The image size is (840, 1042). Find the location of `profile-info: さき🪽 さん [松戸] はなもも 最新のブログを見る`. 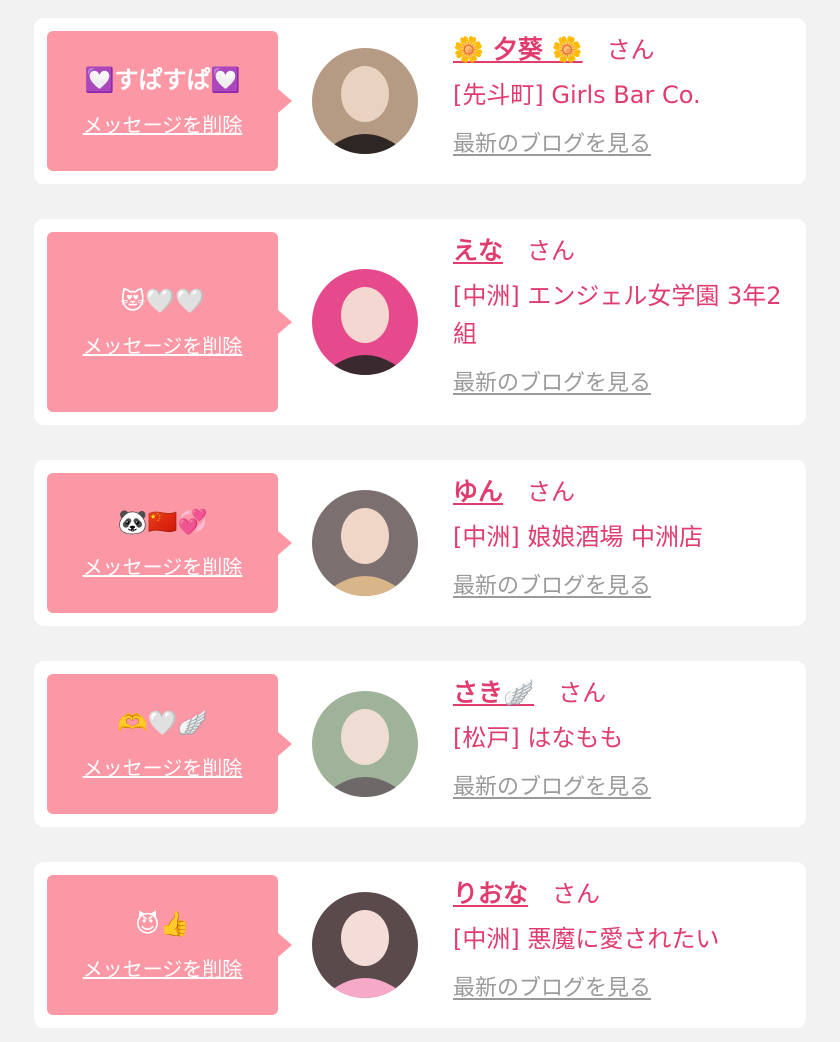

profile-info: さき🪽 さん [松戸] はなもも 最新のブログを見る is located at coordinates (623, 738).